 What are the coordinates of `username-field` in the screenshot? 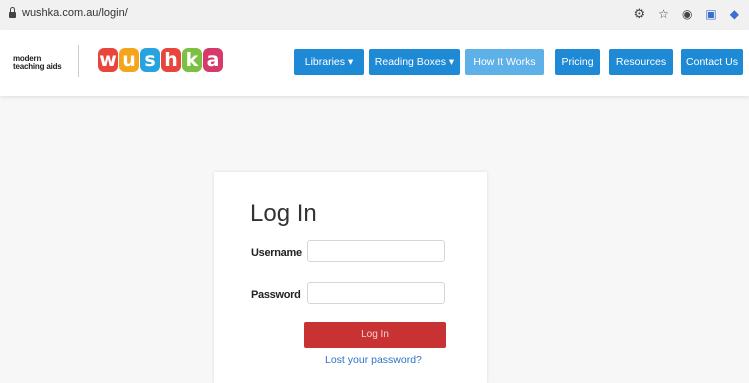 It's located at (376, 251).